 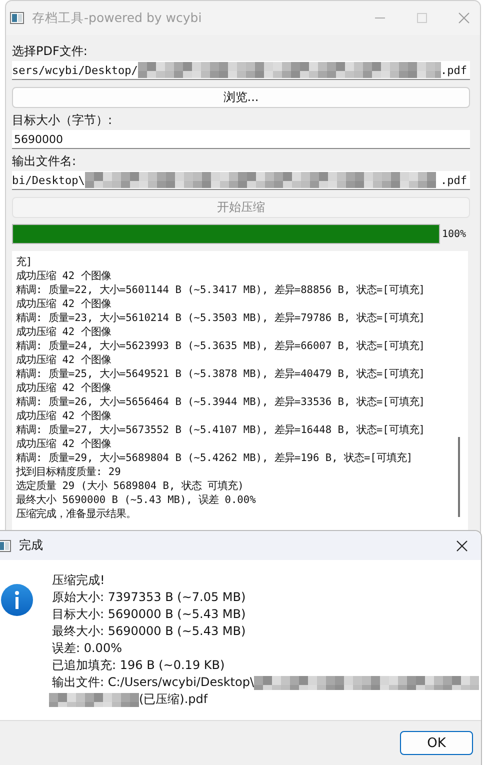 I want to click on log-line: 压缩完成，准备显示结果。, so click(x=76, y=514).